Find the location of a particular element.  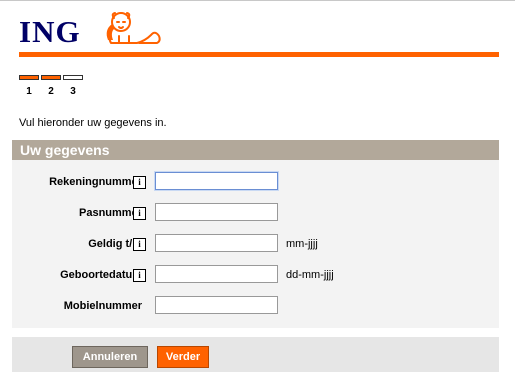

mobielnummer-label: Mobielnummer is located at coordinates (102, 306).